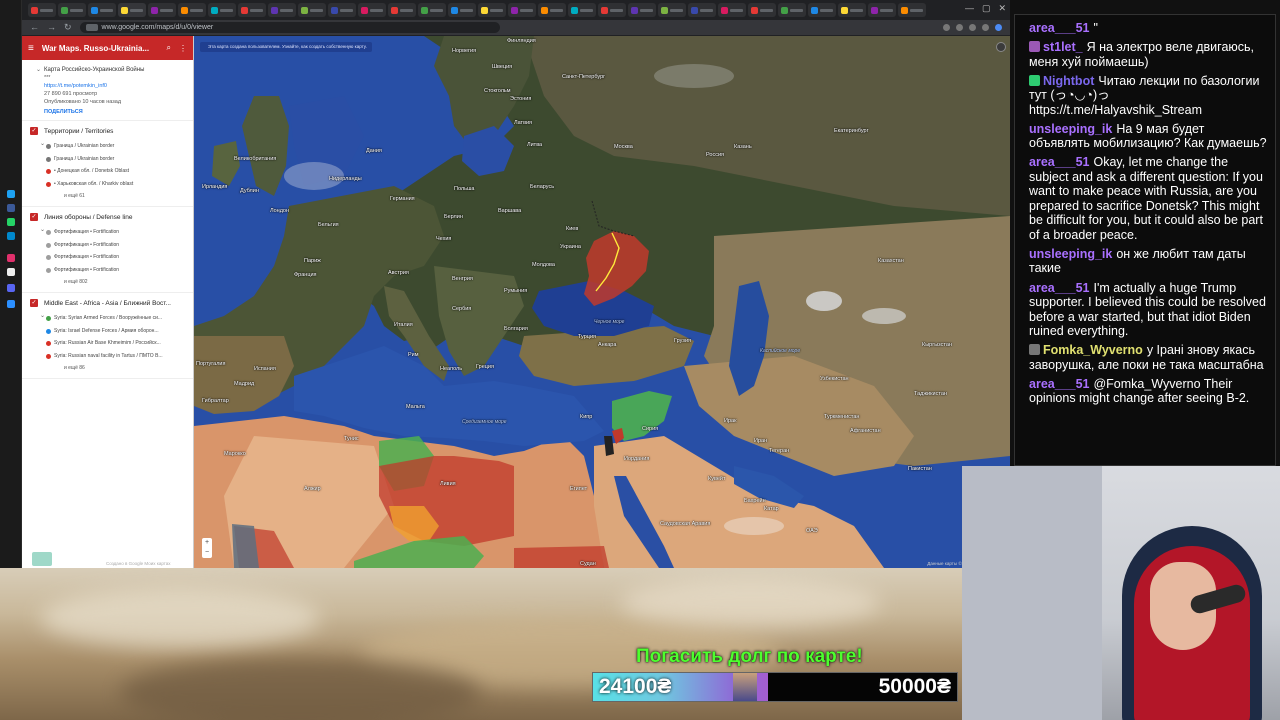 The height and width of the screenshot is (720, 1280). What do you see at coordinates (51, 27) in the screenshot?
I see `forward-icon: →` at bounding box center [51, 27].